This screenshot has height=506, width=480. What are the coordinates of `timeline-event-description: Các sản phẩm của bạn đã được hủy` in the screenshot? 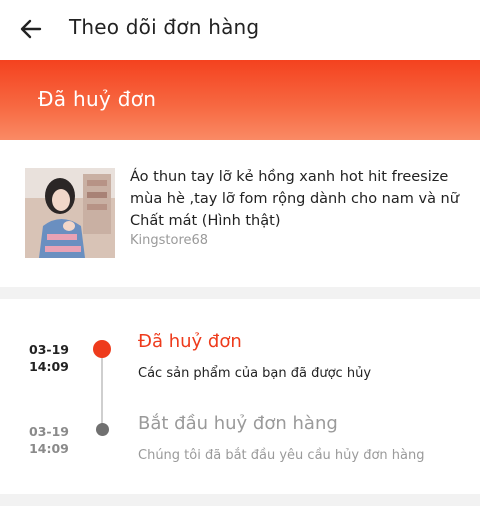 It's located at (255, 373).